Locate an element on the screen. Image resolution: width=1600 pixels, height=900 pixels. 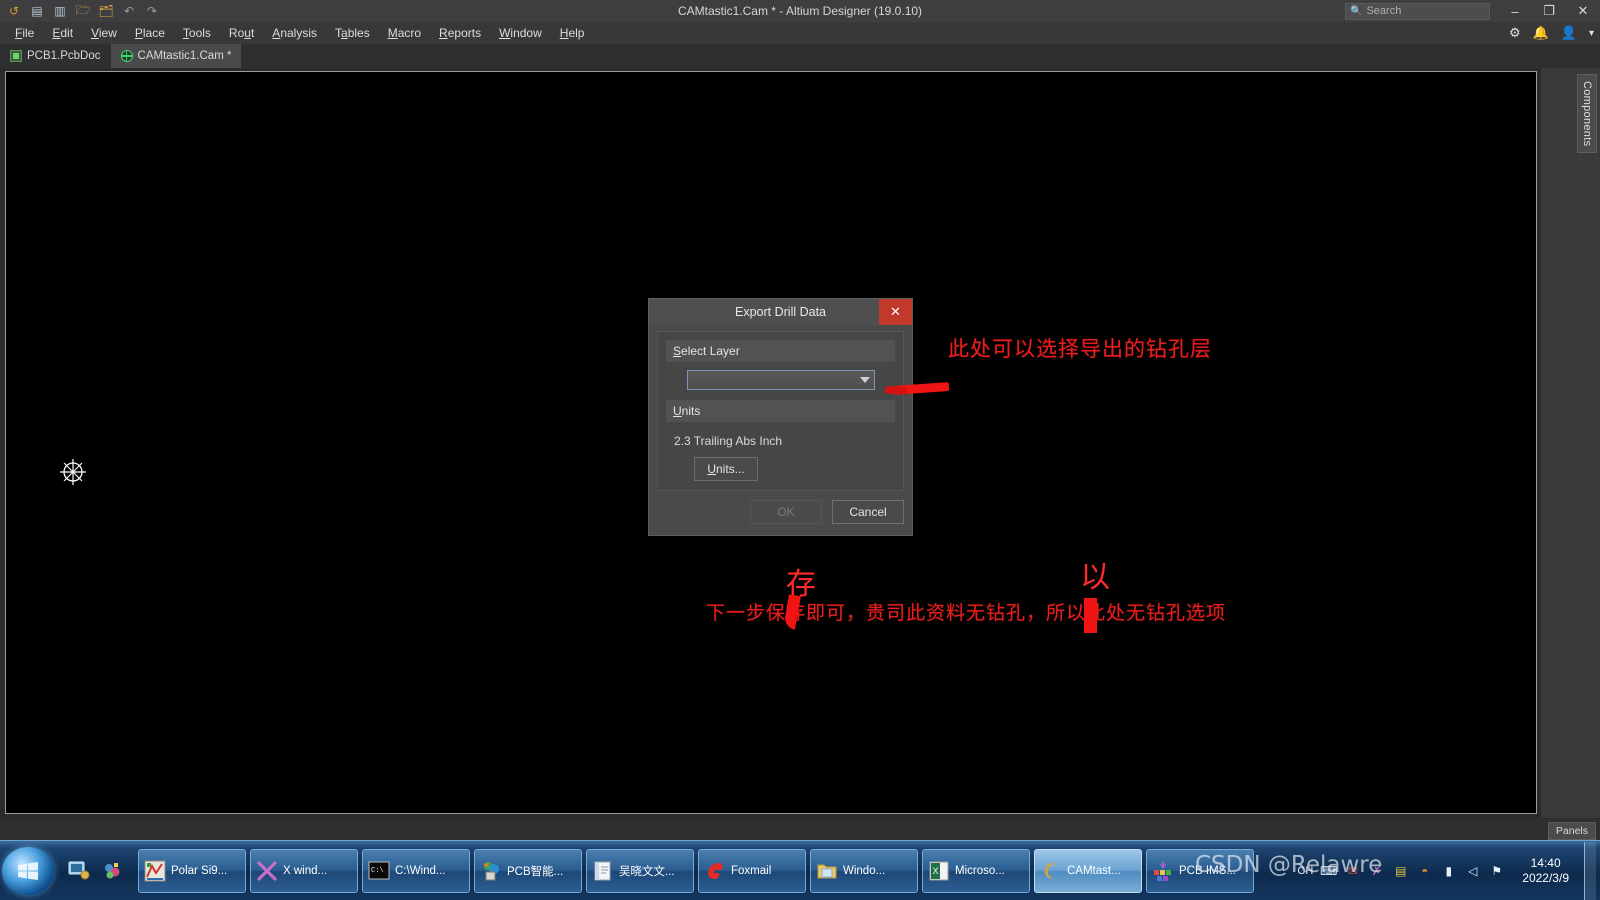
menu-reports: Reports is located at coordinates (460, 33).